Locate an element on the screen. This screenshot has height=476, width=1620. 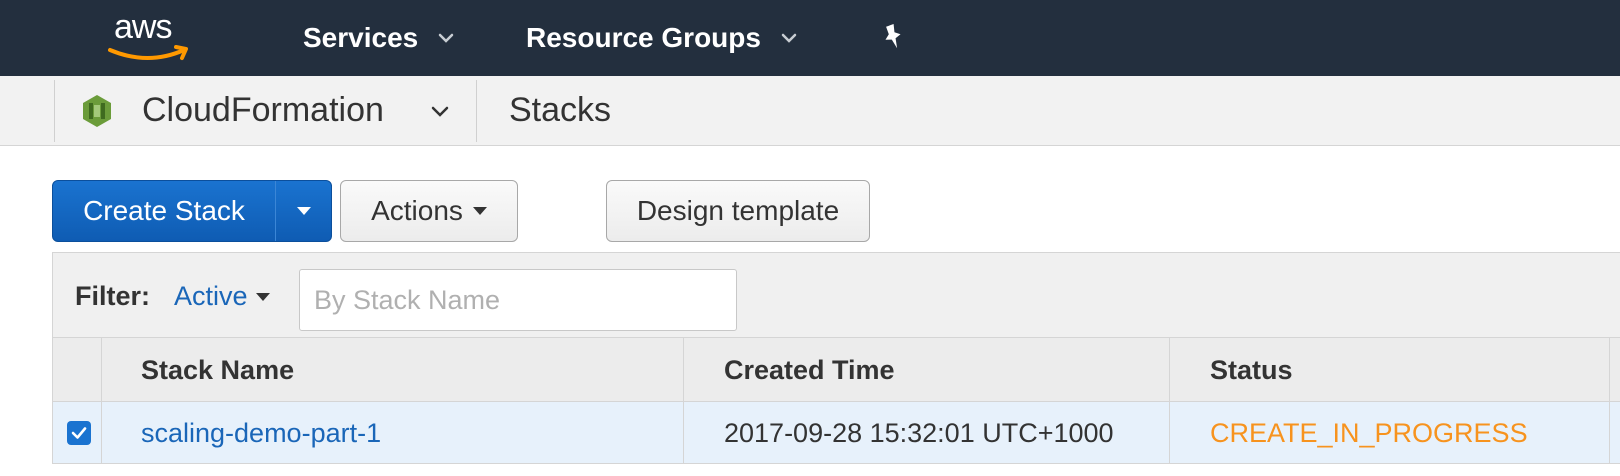
create-stack-button: Create Stack is located at coordinates (164, 211).